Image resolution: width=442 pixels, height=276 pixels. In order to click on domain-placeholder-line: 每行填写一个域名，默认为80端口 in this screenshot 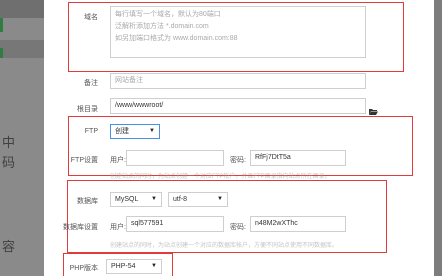, I will do `click(168, 14)`.